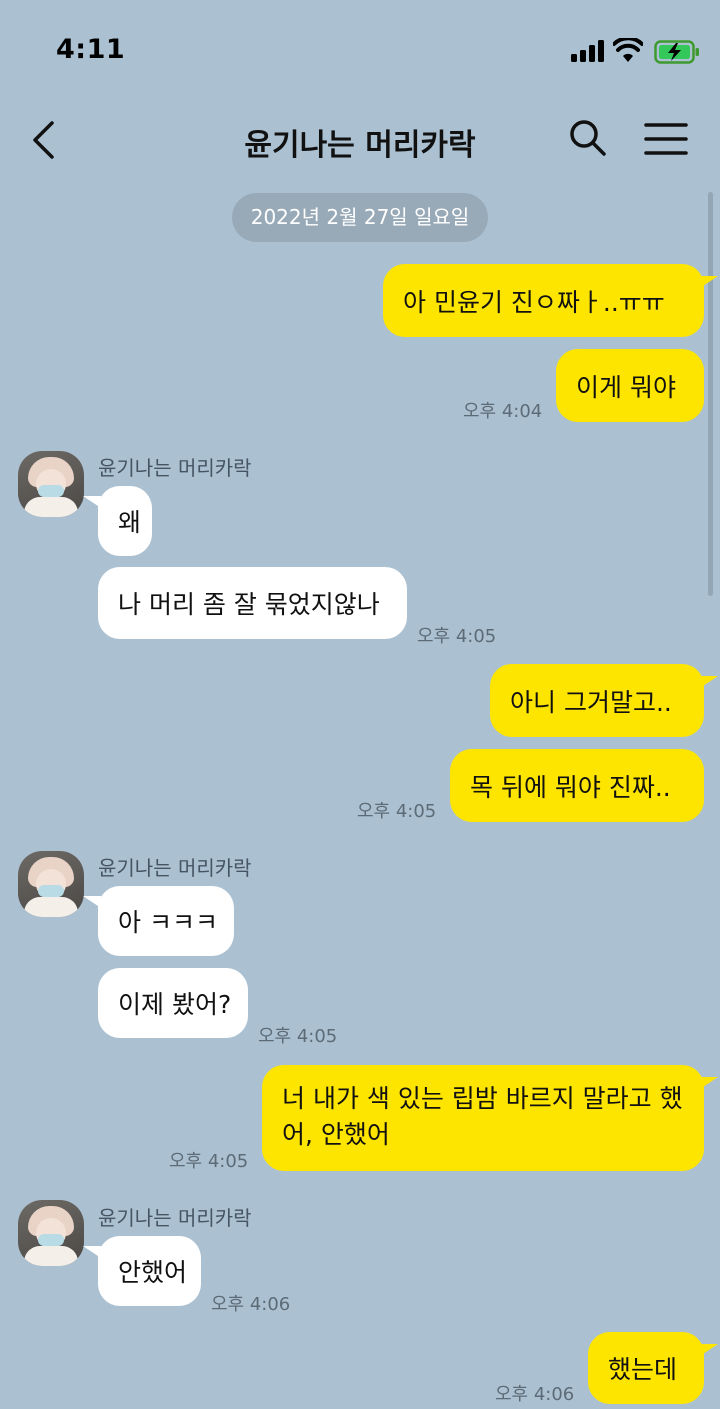  What do you see at coordinates (597, 700) in the screenshot?
I see `my-message-bubble: 아니 그거말고..` at bounding box center [597, 700].